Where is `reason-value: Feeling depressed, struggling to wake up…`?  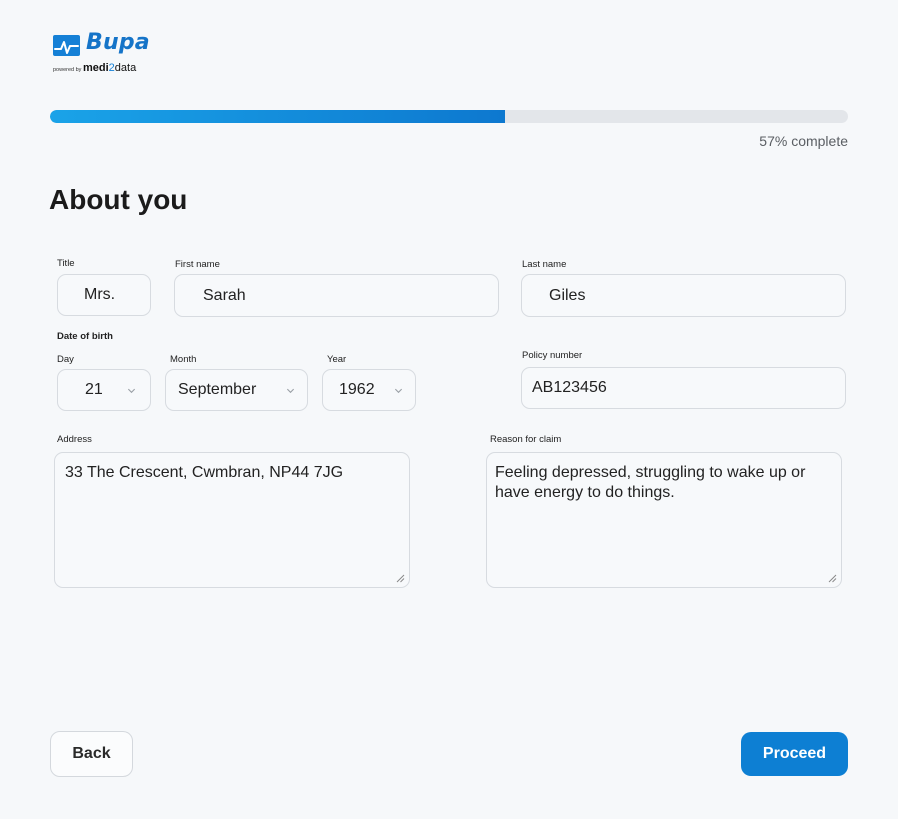 reason-value: Feeling depressed, struggling to wake up… is located at coordinates (650, 482).